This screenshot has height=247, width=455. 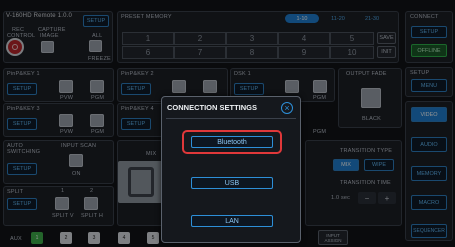 What do you see at coordinates (232, 221) in the screenshot?
I see `lan-button: LAN` at bounding box center [232, 221].